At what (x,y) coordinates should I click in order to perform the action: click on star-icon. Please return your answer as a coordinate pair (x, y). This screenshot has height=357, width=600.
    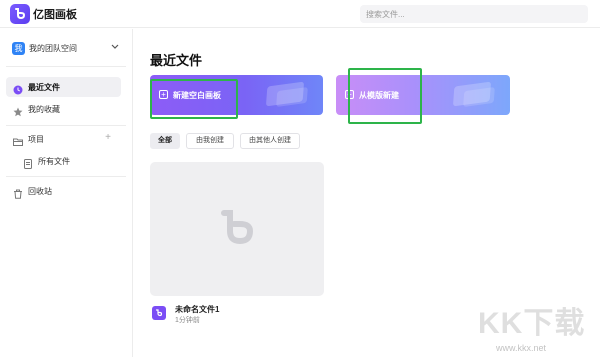
    Looking at the image, I should click on (18, 110).